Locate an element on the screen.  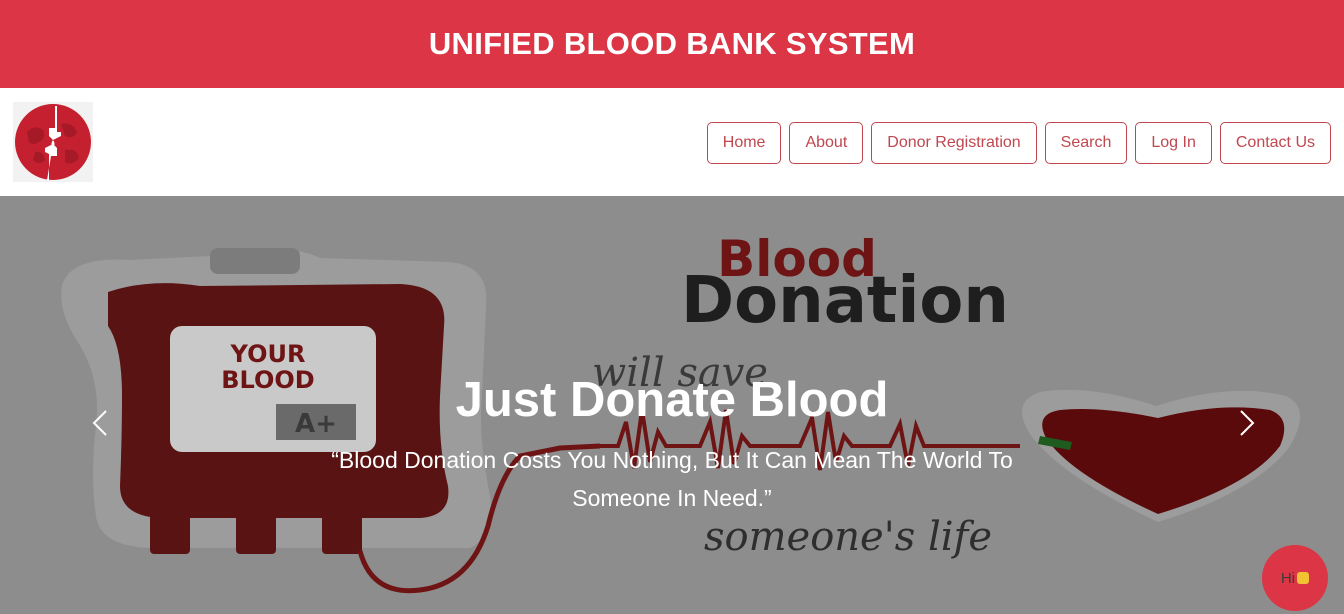
bag-label-line1: YOUR is located at coordinates (268, 354).